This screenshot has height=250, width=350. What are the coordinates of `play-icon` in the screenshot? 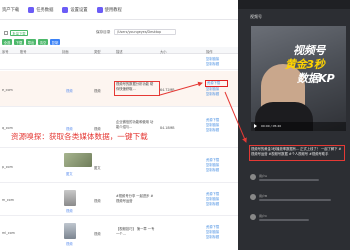 It's located at (255, 126).